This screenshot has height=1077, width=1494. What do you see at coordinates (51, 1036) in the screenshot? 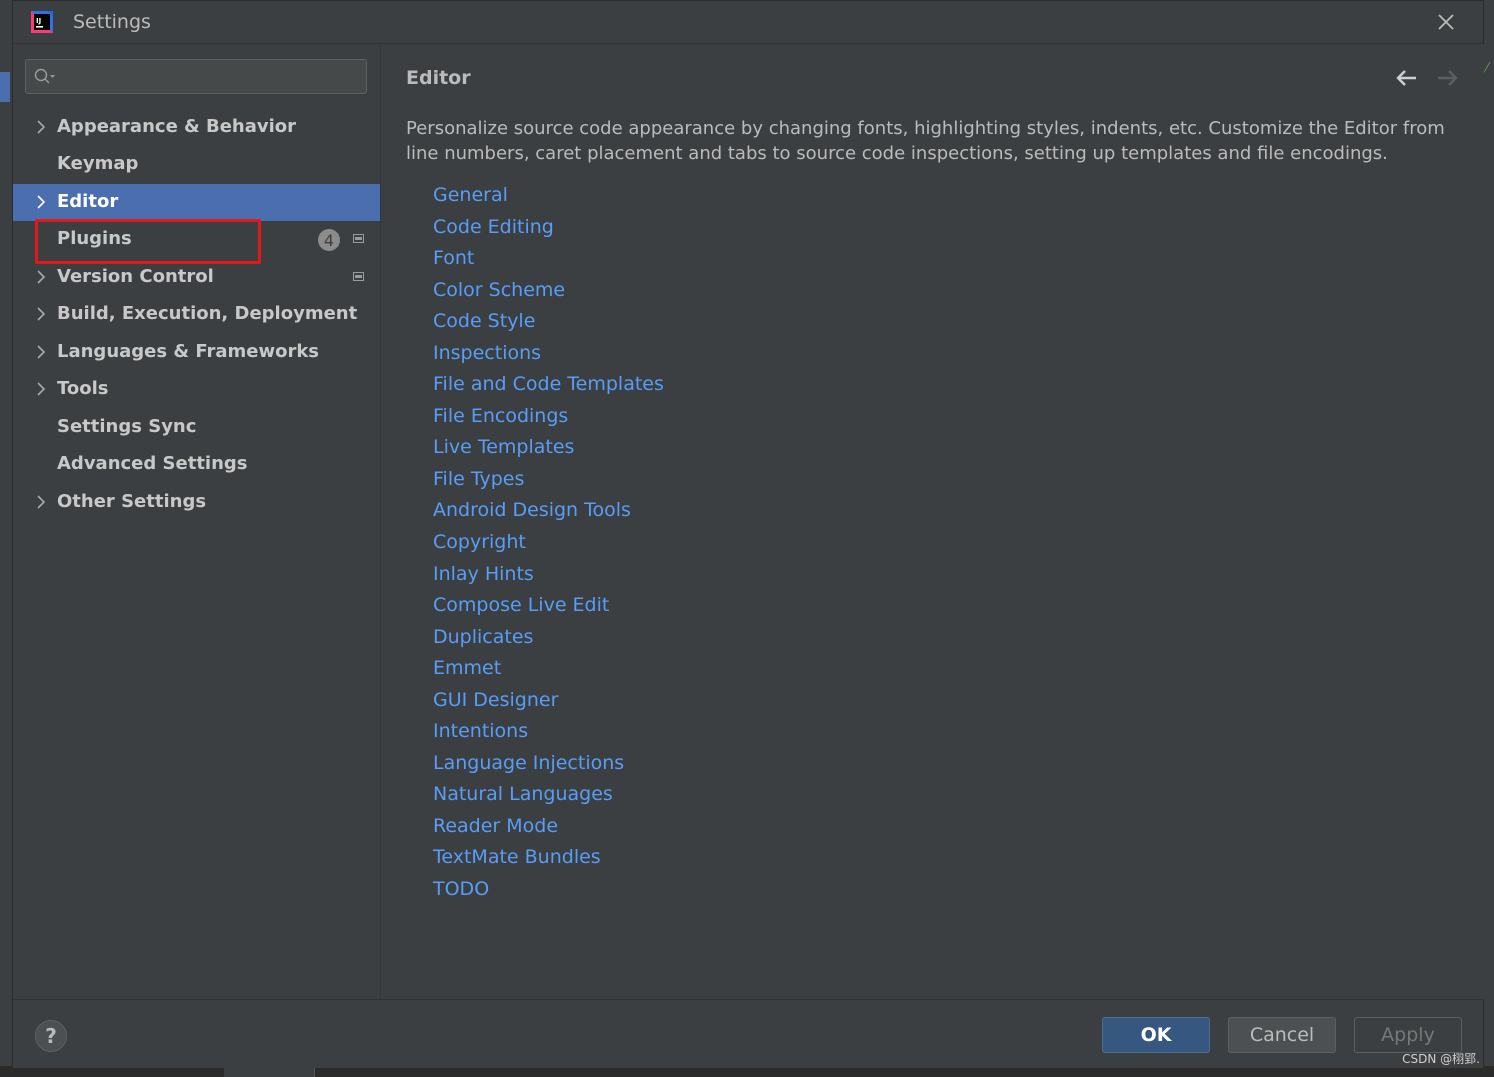
I see `help-button: ?` at bounding box center [51, 1036].